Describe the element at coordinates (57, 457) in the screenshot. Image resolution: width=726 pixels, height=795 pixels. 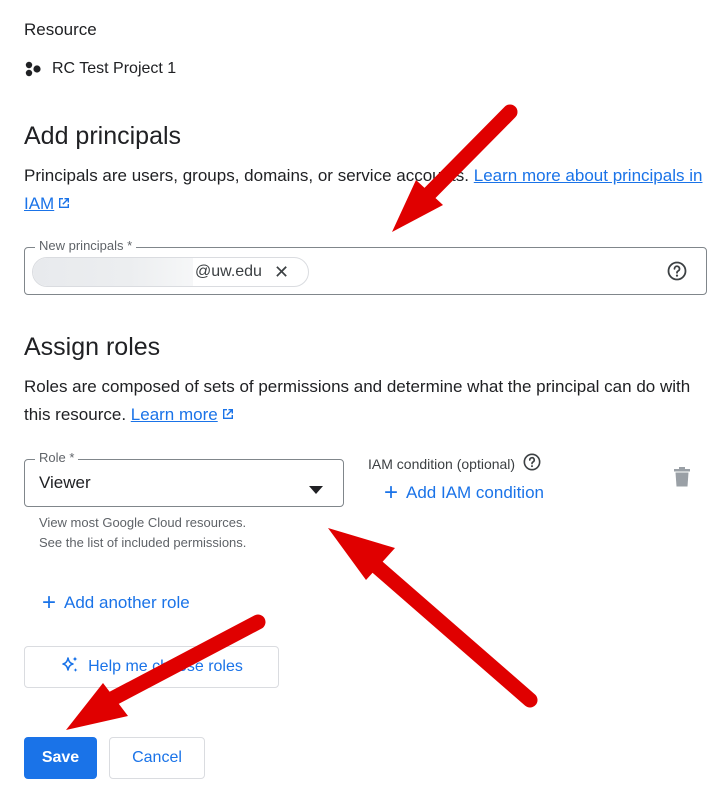
I see `role-label: Role *` at that location.